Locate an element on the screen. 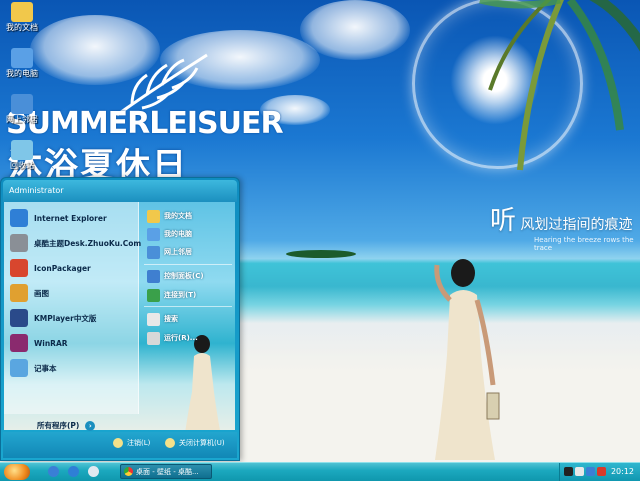  kmplayer-icon is located at coordinates (19, 318).